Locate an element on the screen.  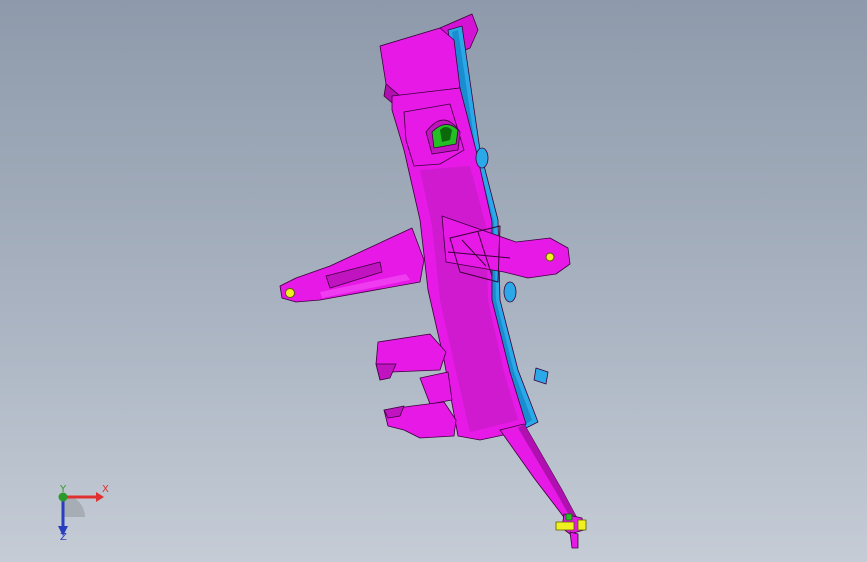
x-axis-label: X is located at coordinates (105, 489).